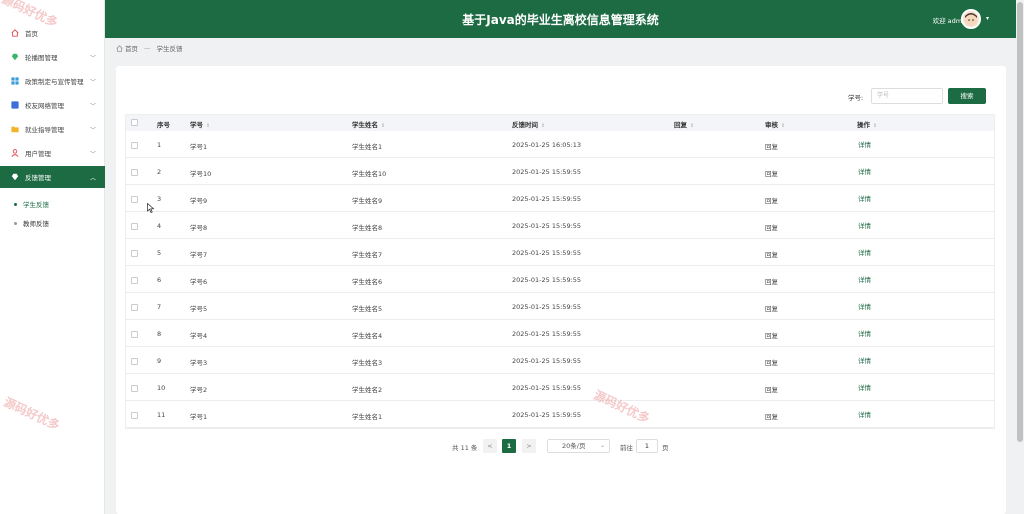  What do you see at coordinates (578, 446) in the screenshot?
I see `page-size-select: 20条/页 ⌄` at bounding box center [578, 446].